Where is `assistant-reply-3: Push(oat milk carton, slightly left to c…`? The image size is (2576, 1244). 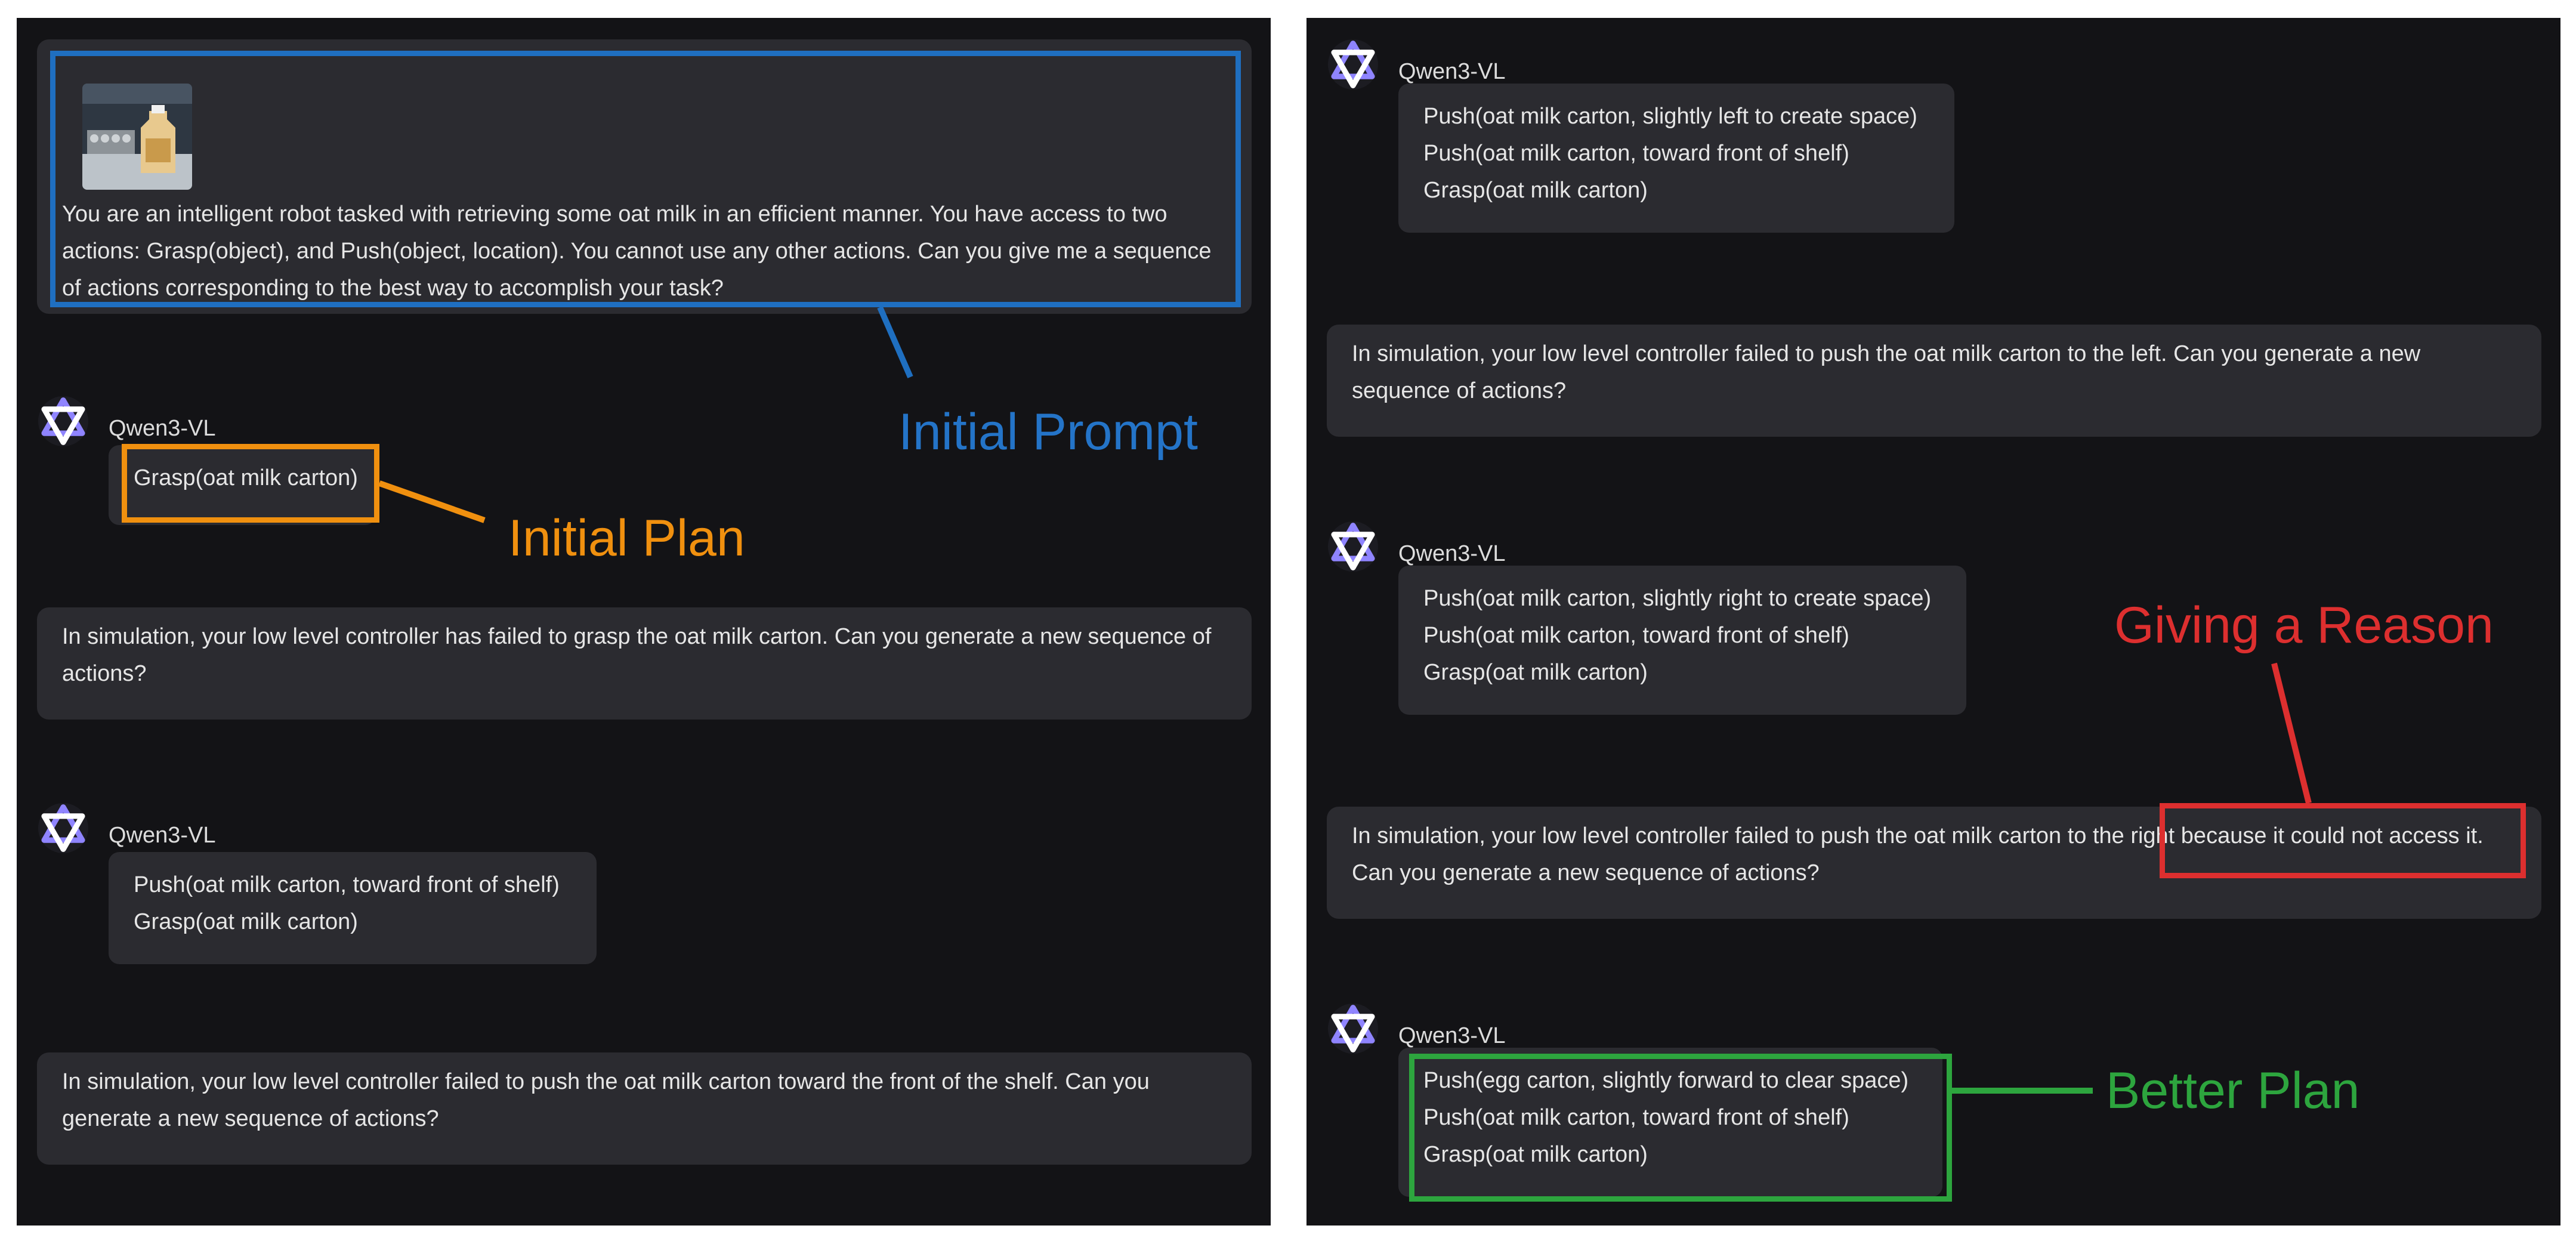 assistant-reply-3: Push(oat milk carton, slightly left to c… is located at coordinates (1676, 159).